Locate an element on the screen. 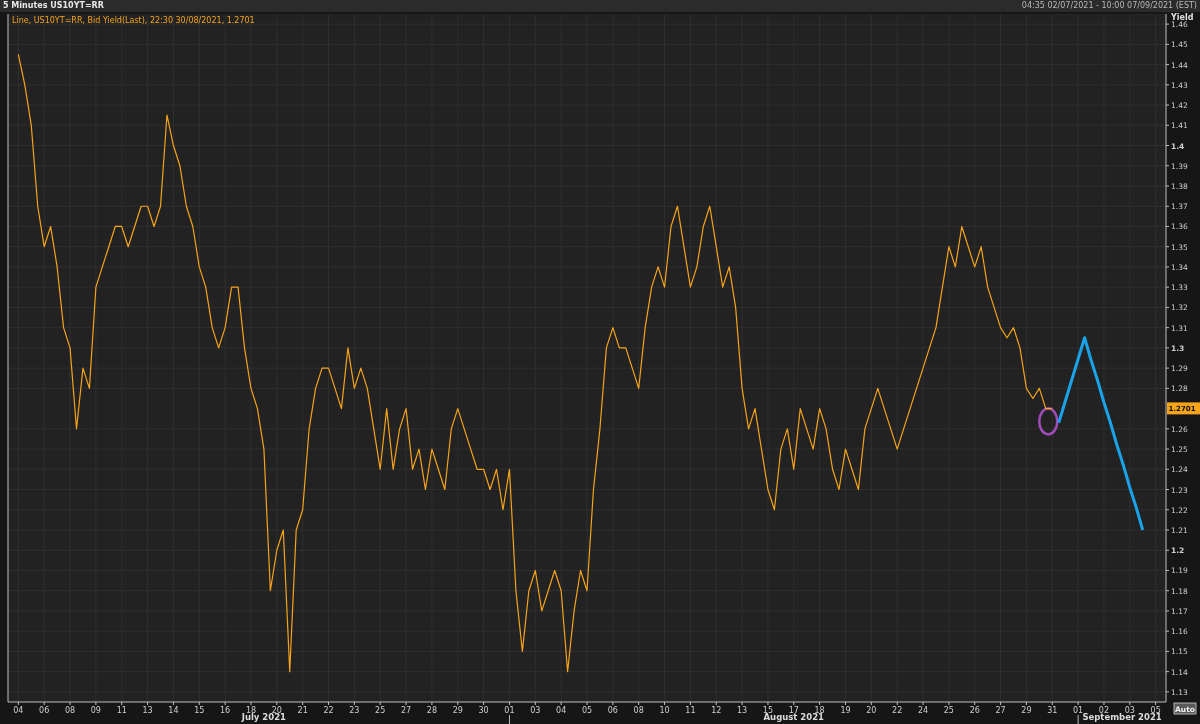 The width and height of the screenshot is (1200, 724). chart-title: 5 Minutes US10YT=RR is located at coordinates (53, 6).